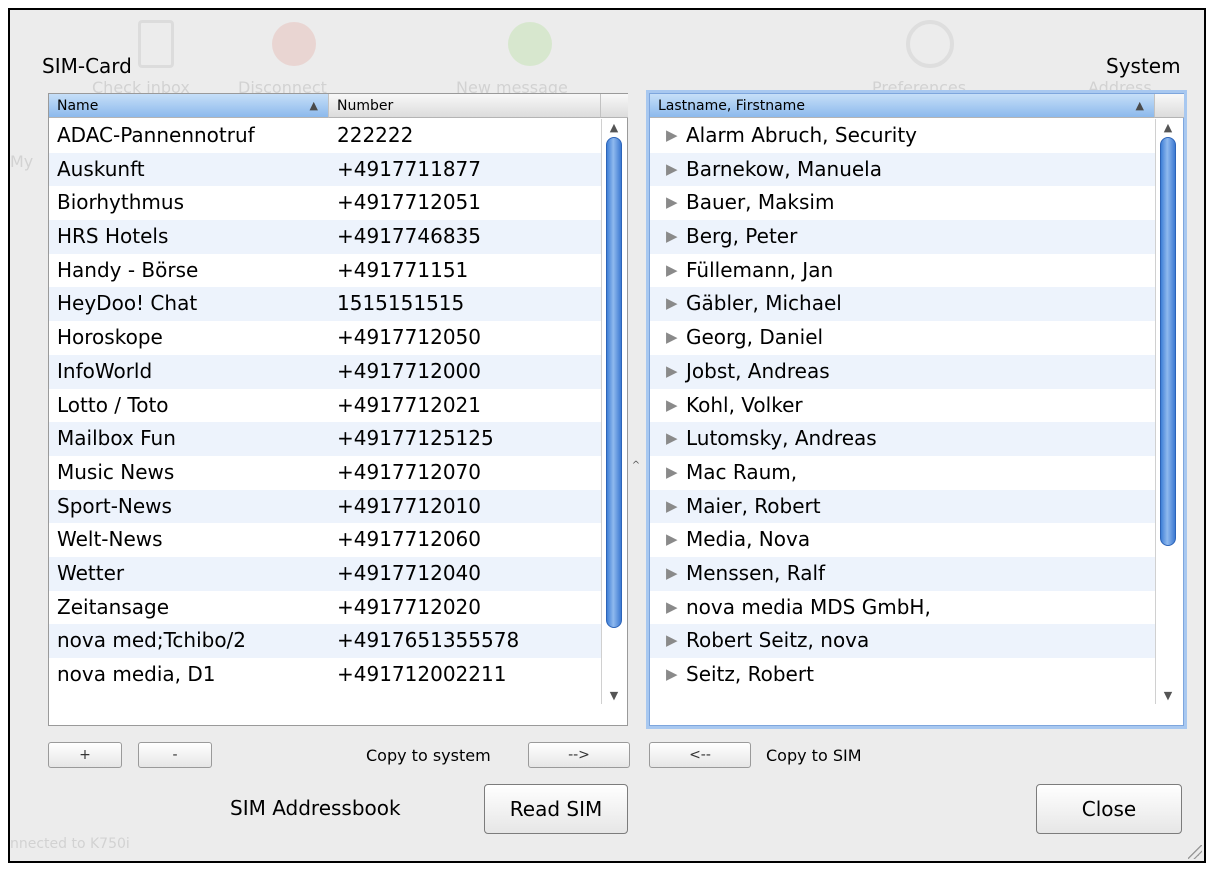 This screenshot has height=871, width=1214. What do you see at coordinates (556, 809) in the screenshot?
I see `read-sim-button: Read SIM` at bounding box center [556, 809].